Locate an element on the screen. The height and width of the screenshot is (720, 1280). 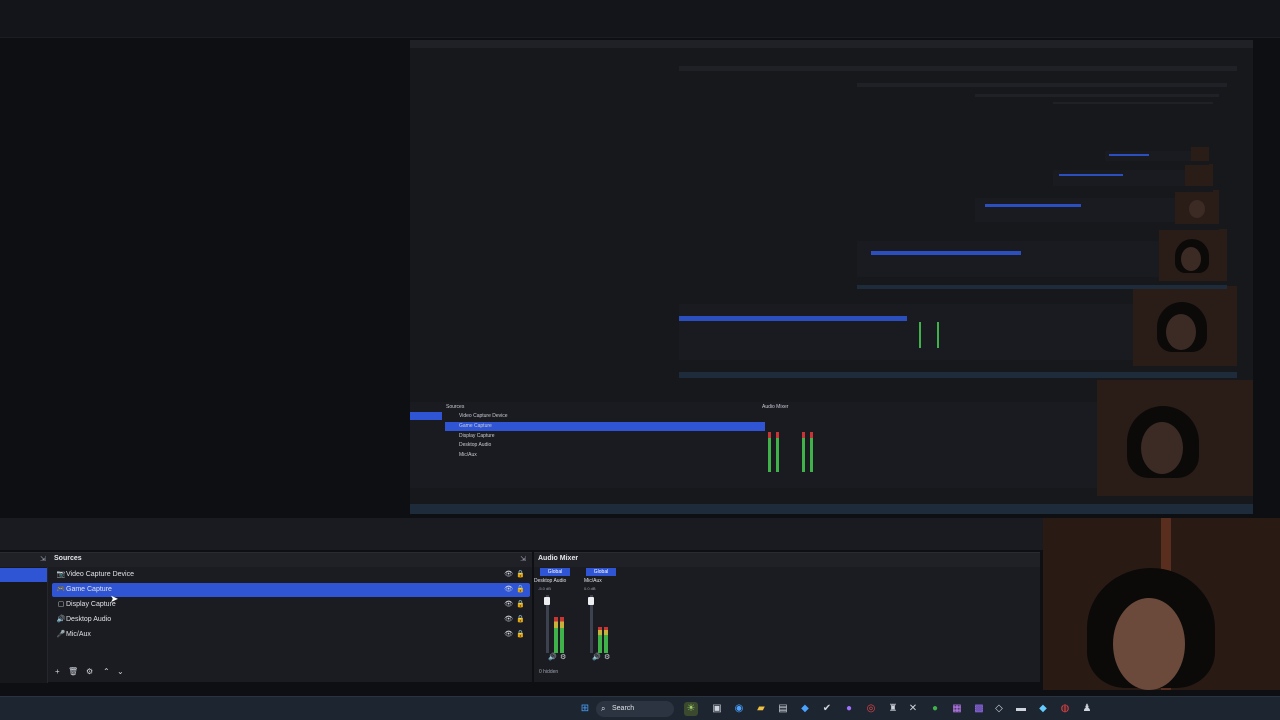
sources-title: Sources is located at coordinates (68, 558).